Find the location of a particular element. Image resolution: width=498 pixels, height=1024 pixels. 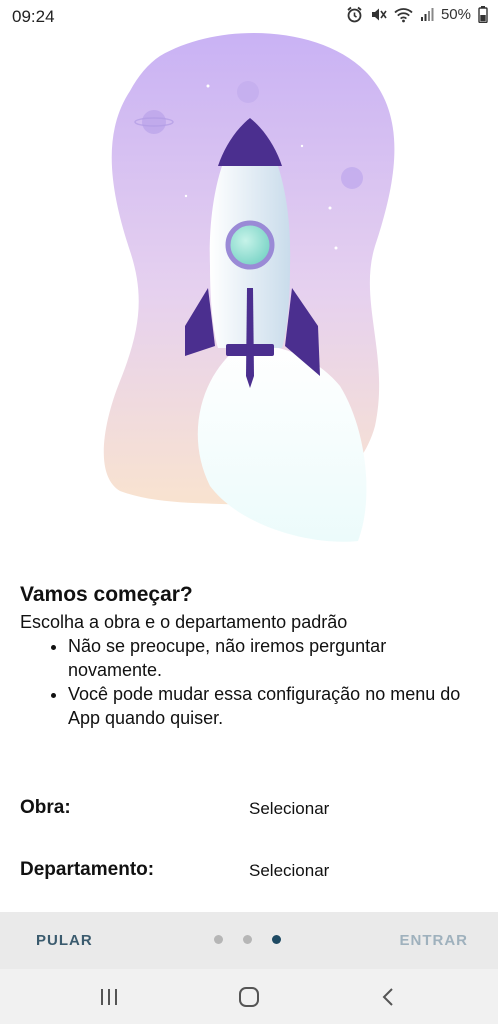

obra-field-row: Obra: Selecionar is located at coordinates (249, 812).